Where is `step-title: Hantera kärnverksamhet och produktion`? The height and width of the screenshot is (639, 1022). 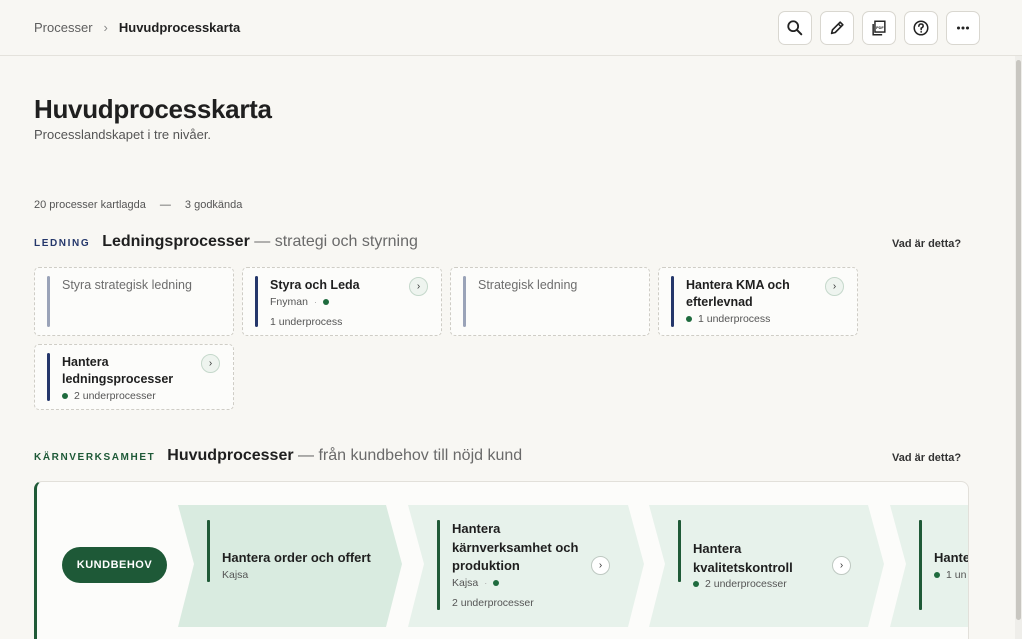 step-title: Hantera kärnverksamhet och produktion is located at coordinates (515, 547).